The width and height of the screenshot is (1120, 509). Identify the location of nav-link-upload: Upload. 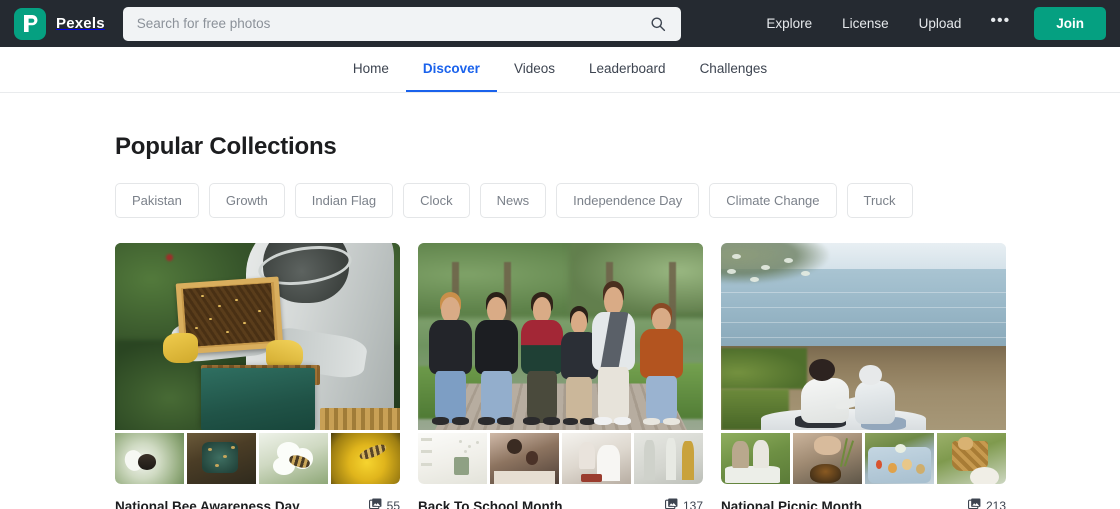
(940, 23).